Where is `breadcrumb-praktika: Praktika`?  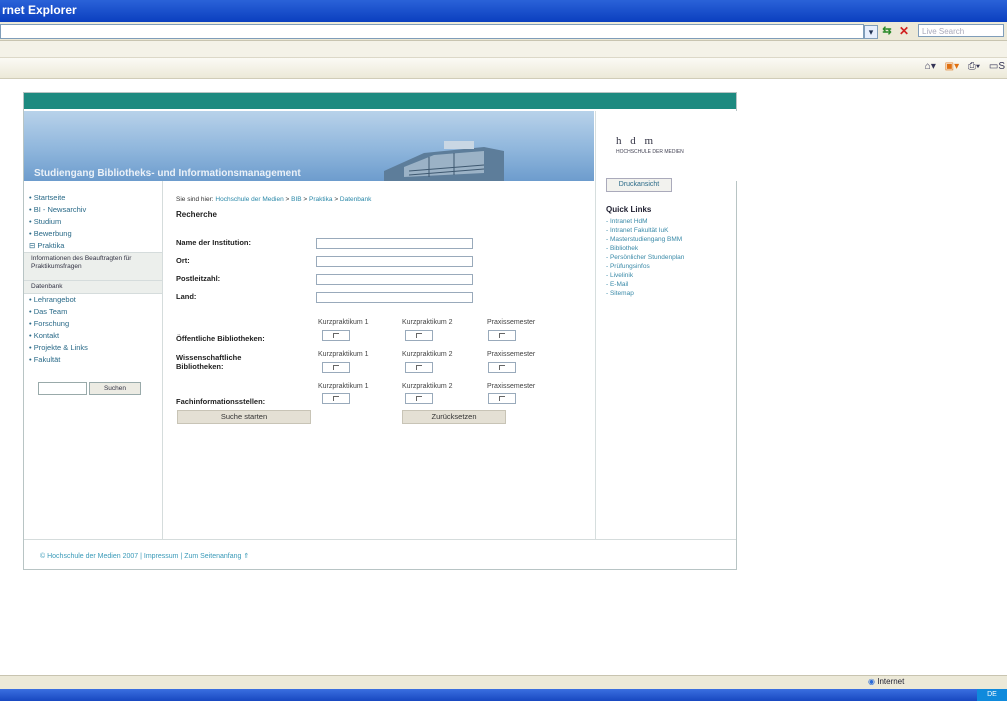 breadcrumb-praktika: Praktika is located at coordinates (320, 199).